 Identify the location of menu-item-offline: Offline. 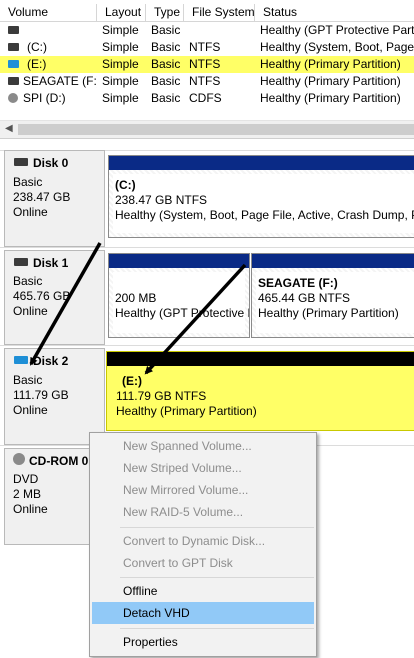
(203, 591).